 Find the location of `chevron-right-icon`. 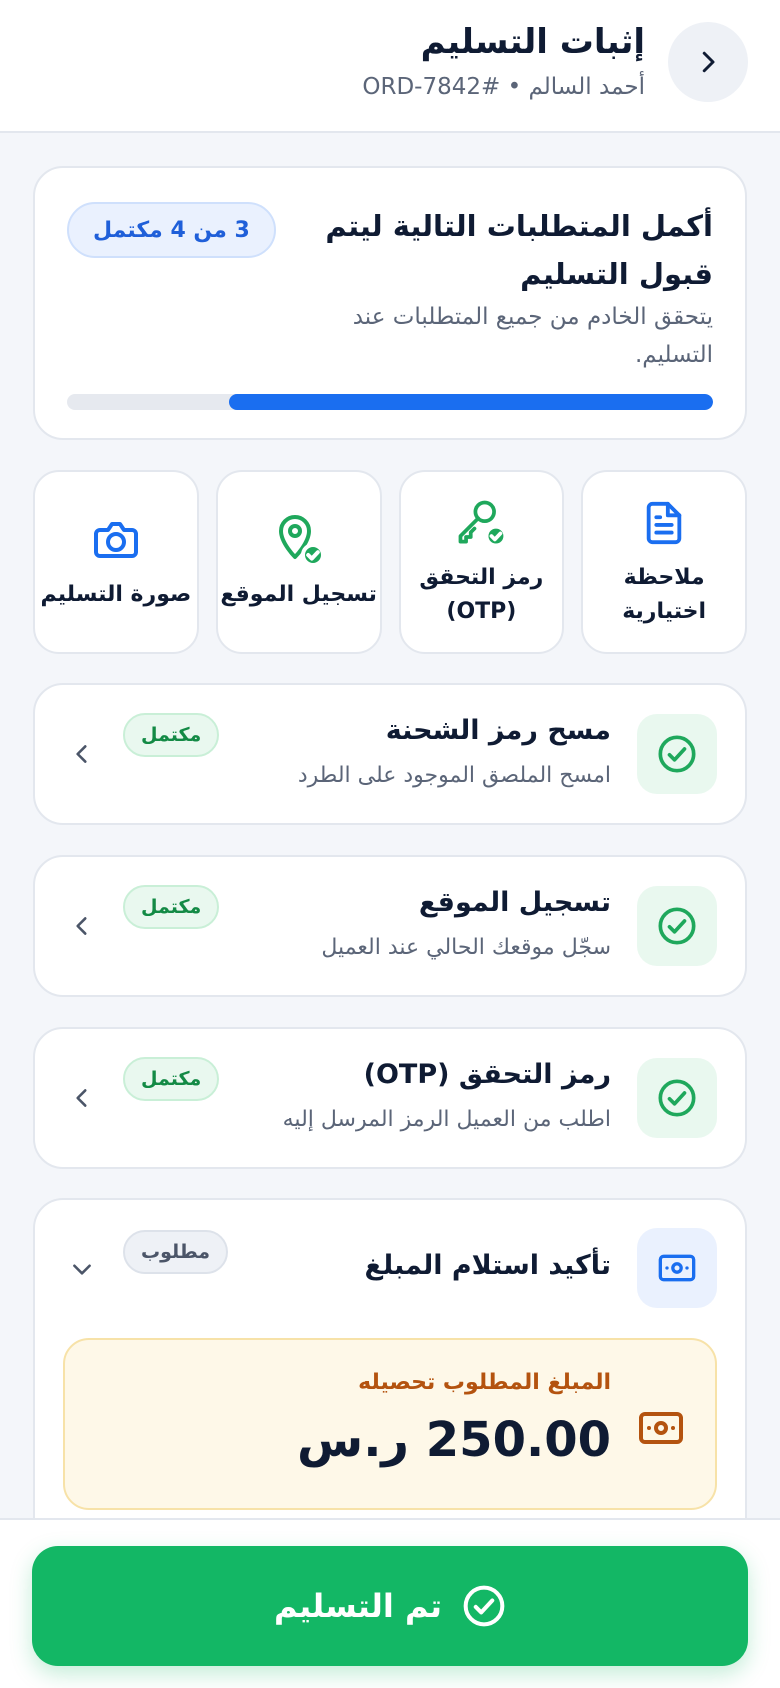

chevron-right-icon is located at coordinates (708, 62).